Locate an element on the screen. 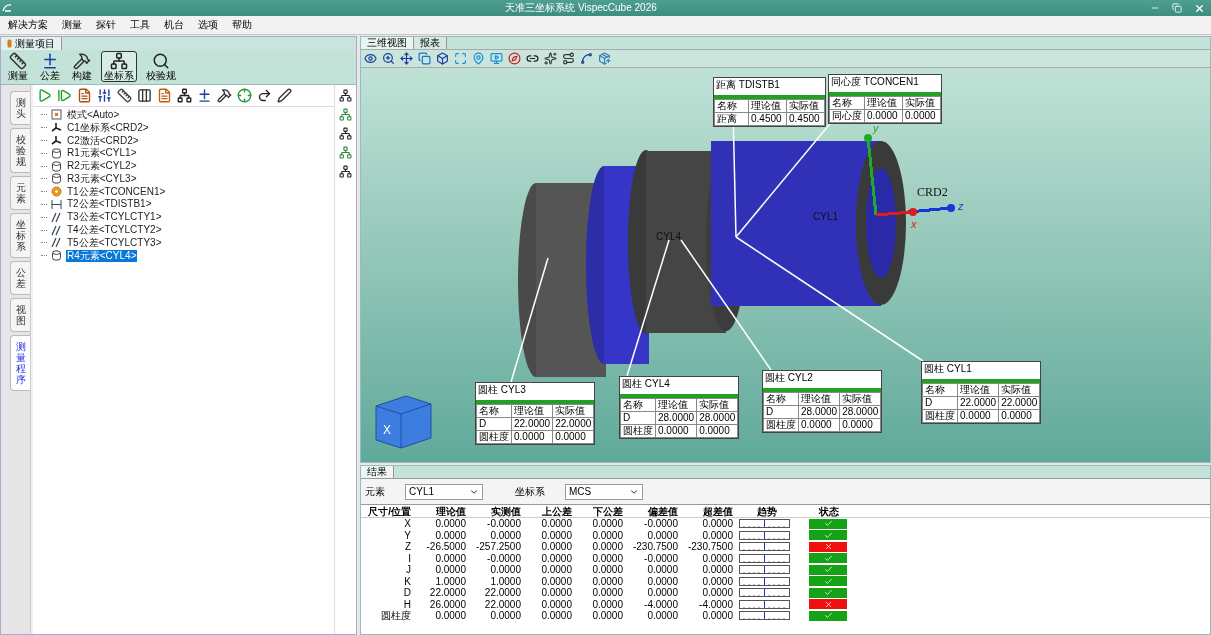 The image size is (1211, 635). element-select: CYL1 is located at coordinates (444, 491).